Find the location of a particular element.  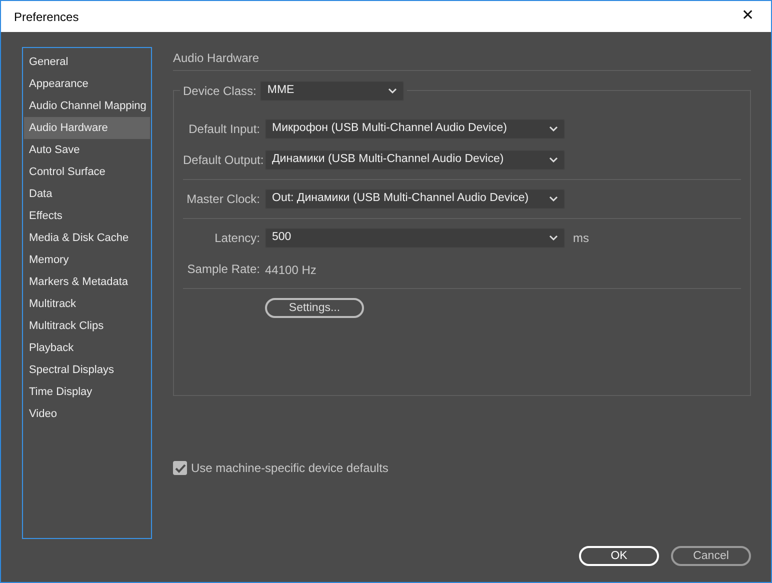

unit-label: ms is located at coordinates (581, 238).